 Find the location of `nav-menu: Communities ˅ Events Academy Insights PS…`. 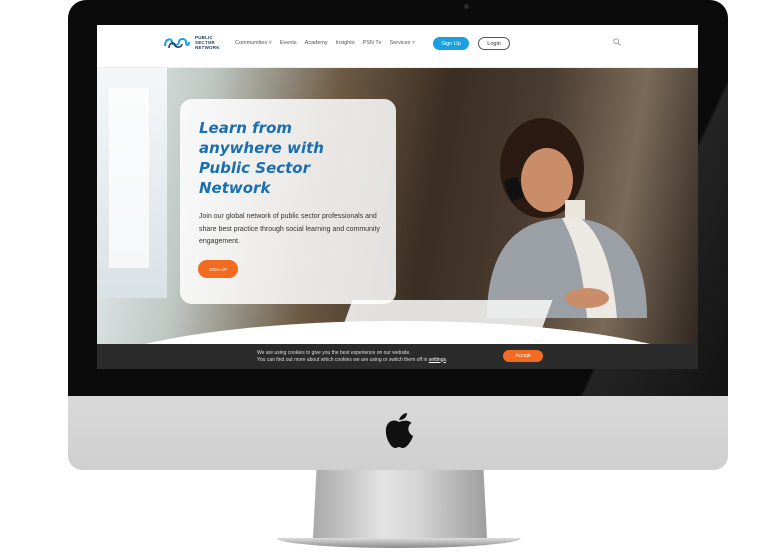

nav-menu: Communities ˅ Events Academy Insights PS… is located at coordinates (325, 43).